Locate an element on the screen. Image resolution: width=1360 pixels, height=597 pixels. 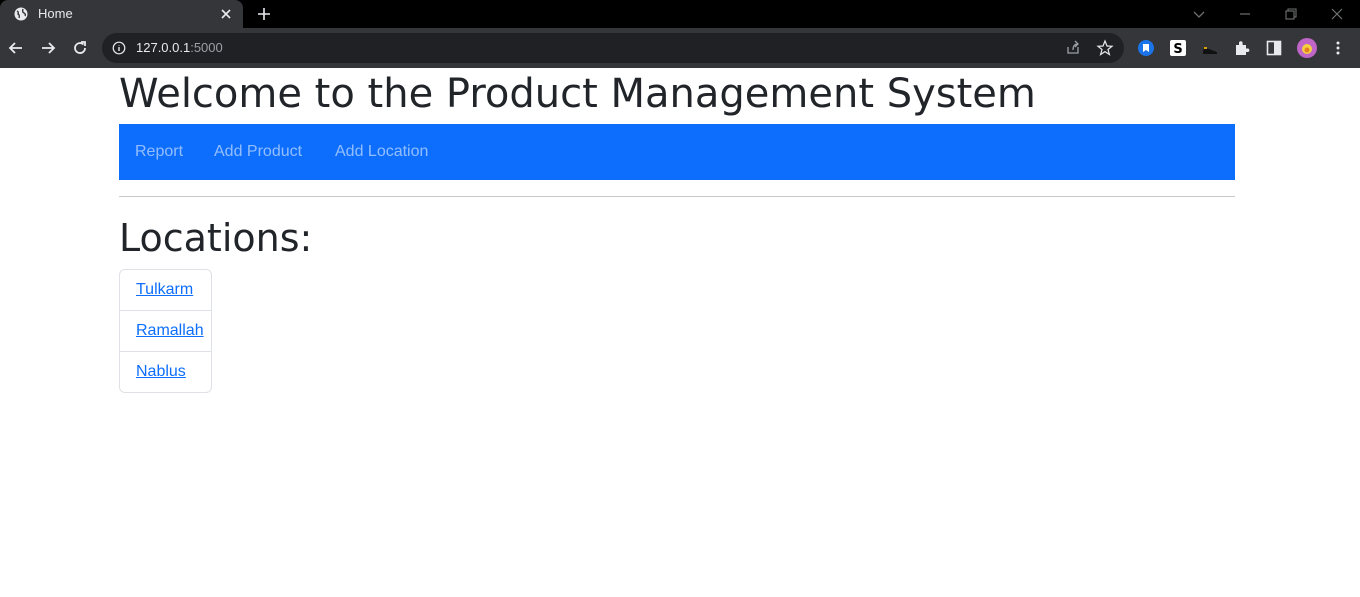
menu-kebab-icon is located at coordinates (1338, 48).